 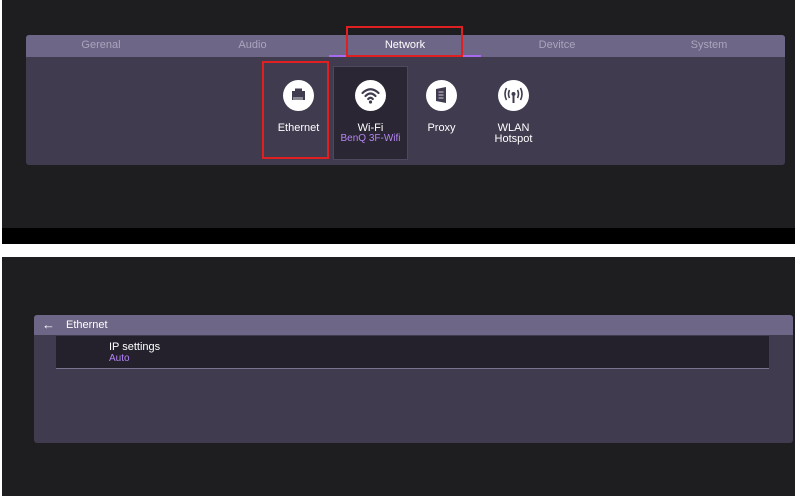 I want to click on screen-bezel, so click(x=398, y=236).